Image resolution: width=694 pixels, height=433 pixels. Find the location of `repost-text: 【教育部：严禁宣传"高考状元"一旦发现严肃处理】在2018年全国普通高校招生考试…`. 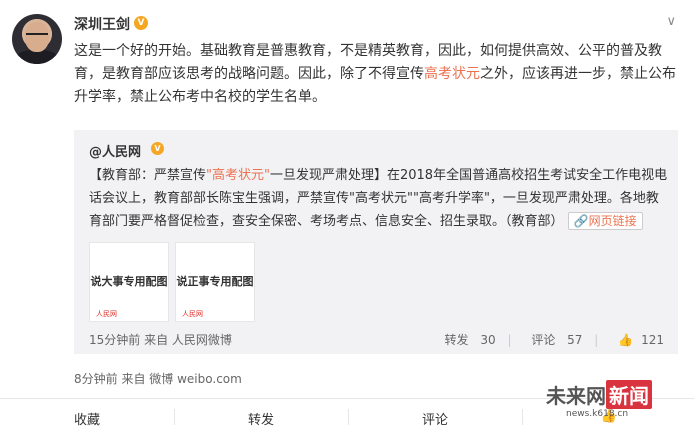

repost-text: 【教育部：严禁宣传"高考状元"一旦发现严肃处理】在2018年全国普通高校招生考试… is located at coordinates (379, 198).